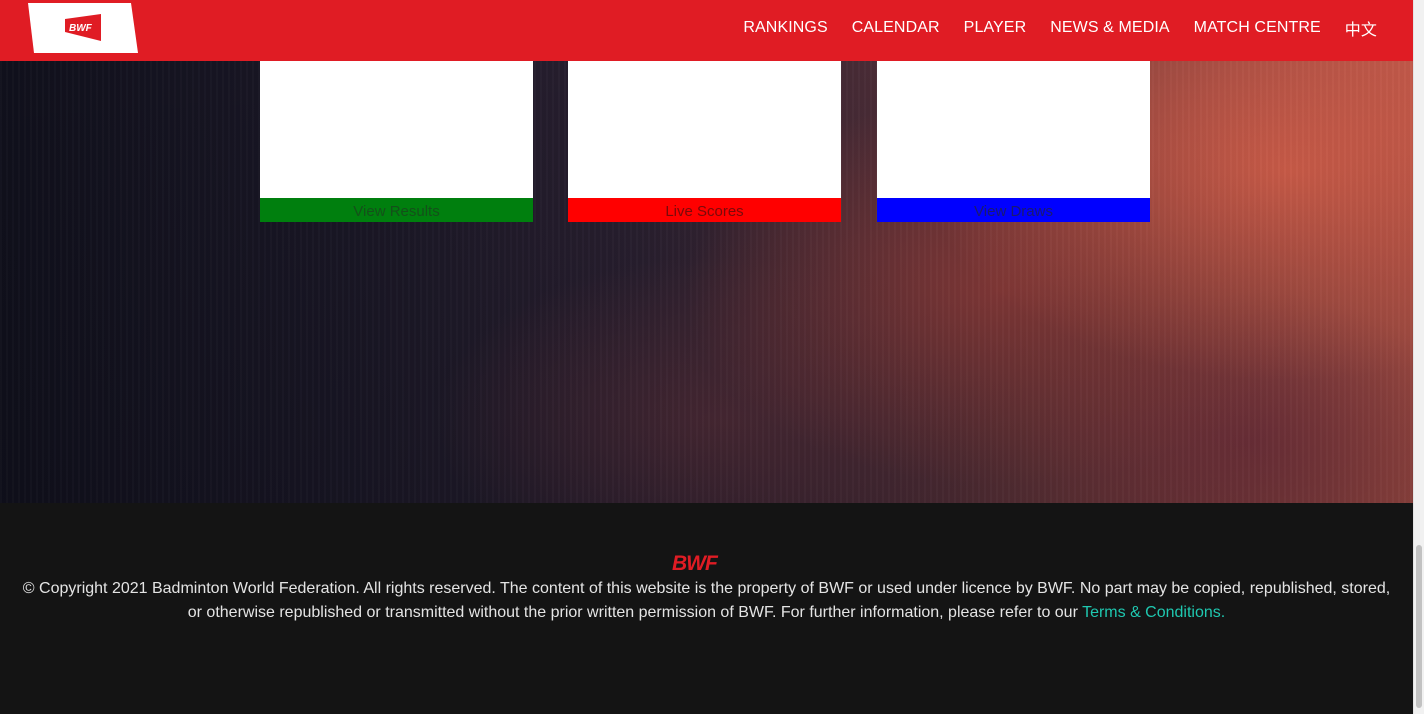 This screenshot has width=1424, height=714. What do you see at coordinates (1257, 28) in the screenshot?
I see `nav-match-centre: MATCH CENTRE` at bounding box center [1257, 28].